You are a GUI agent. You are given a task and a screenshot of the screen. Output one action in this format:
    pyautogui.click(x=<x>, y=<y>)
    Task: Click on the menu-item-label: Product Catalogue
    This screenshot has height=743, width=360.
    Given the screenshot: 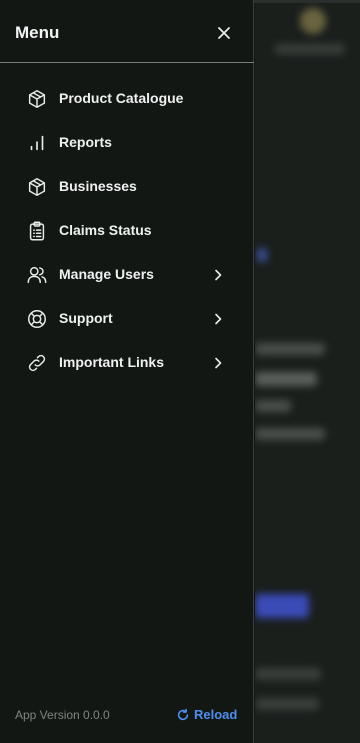 What is the action you would take?
    pyautogui.click(x=121, y=98)
    